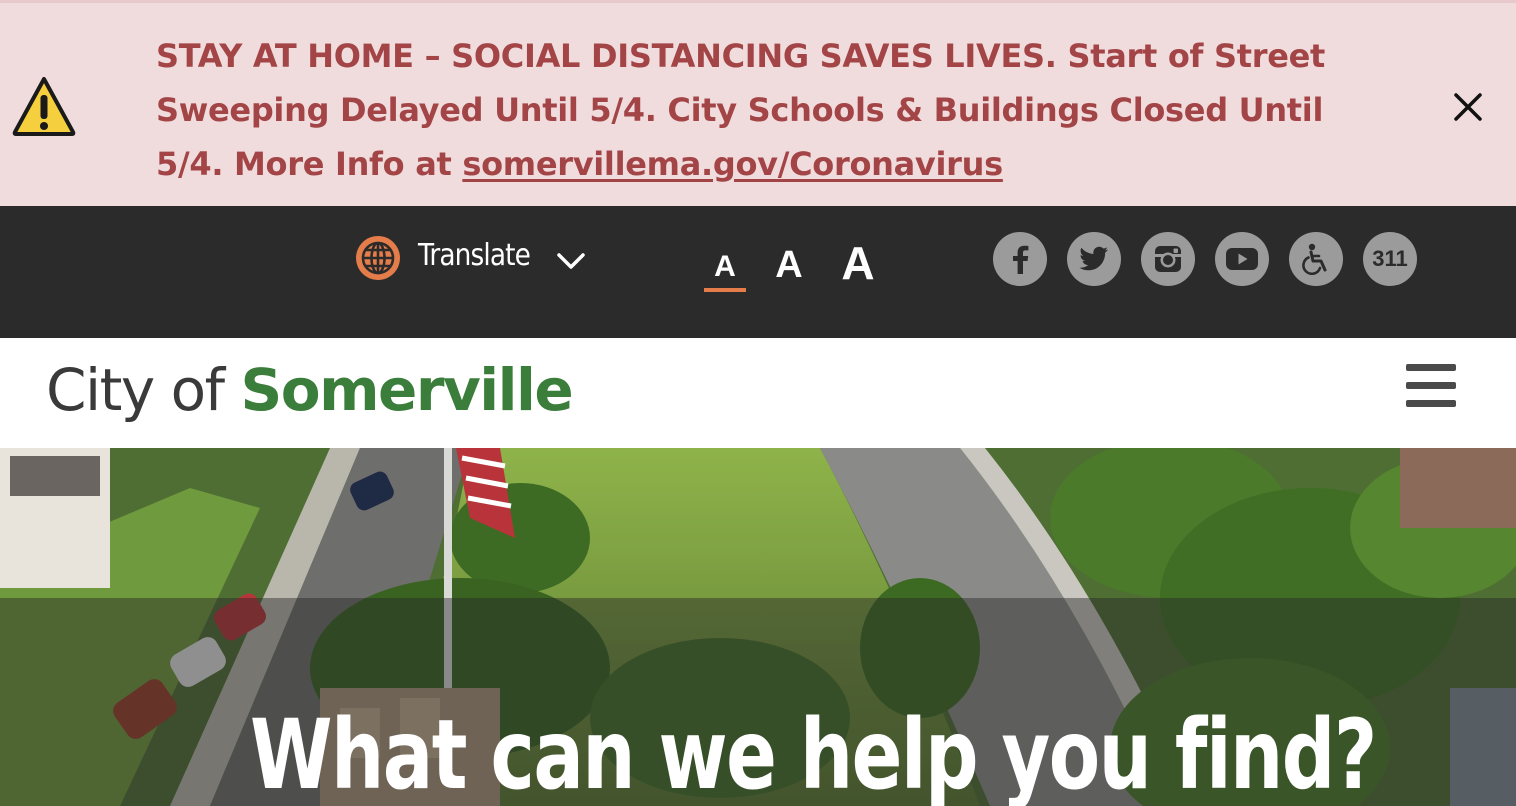 This screenshot has height=806, width=1516. What do you see at coordinates (406, 390) in the screenshot?
I see `logo-name: Somerville` at bounding box center [406, 390].